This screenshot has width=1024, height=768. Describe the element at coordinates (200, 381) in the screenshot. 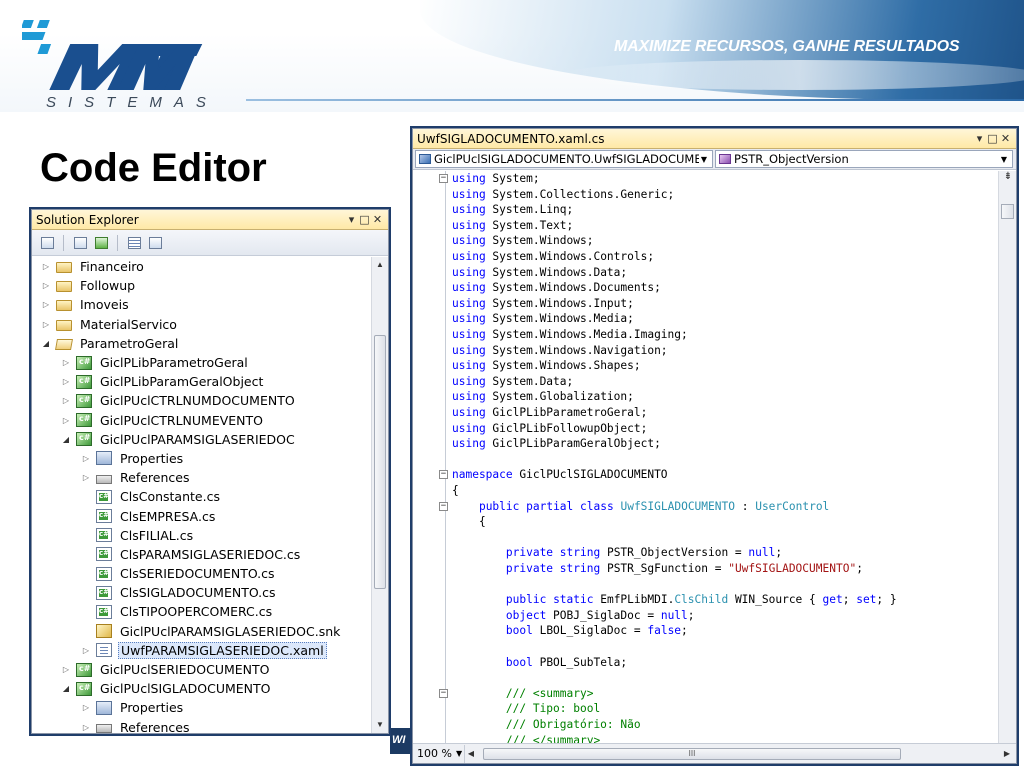

I see `tree-item: ▷ GiclPLibParamGeralObject` at that location.